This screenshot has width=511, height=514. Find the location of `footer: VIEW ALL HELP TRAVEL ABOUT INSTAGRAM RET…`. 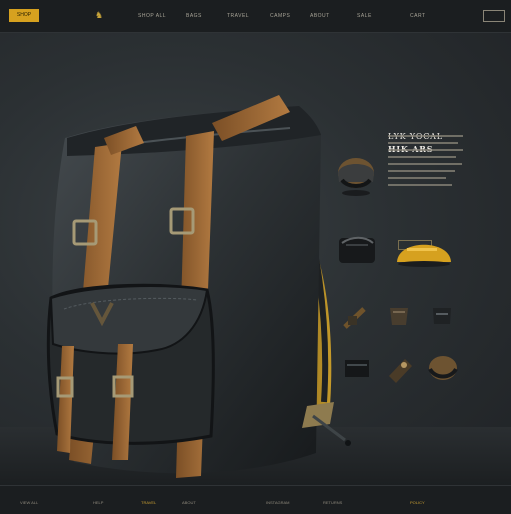

footer: VIEW ALL HELP TRAVEL ABOUT INSTAGRAM RET… is located at coordinates (255, 499).